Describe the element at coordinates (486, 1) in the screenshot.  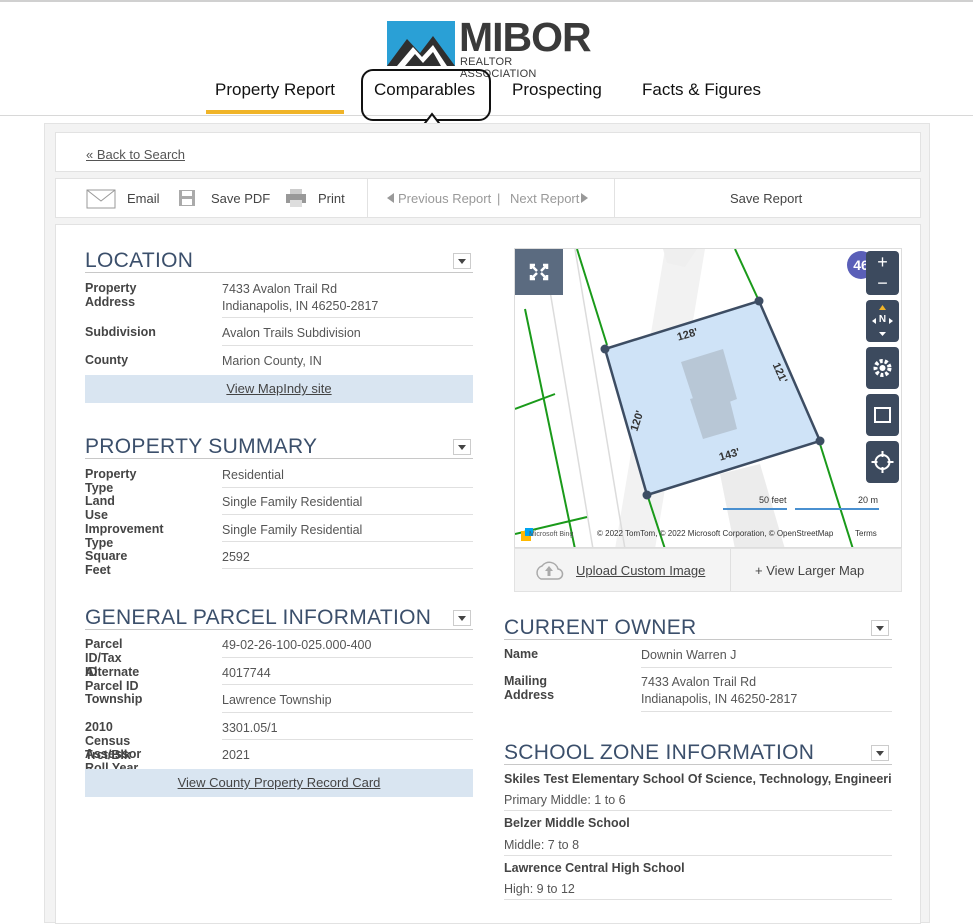
I see `top-border` at that location.